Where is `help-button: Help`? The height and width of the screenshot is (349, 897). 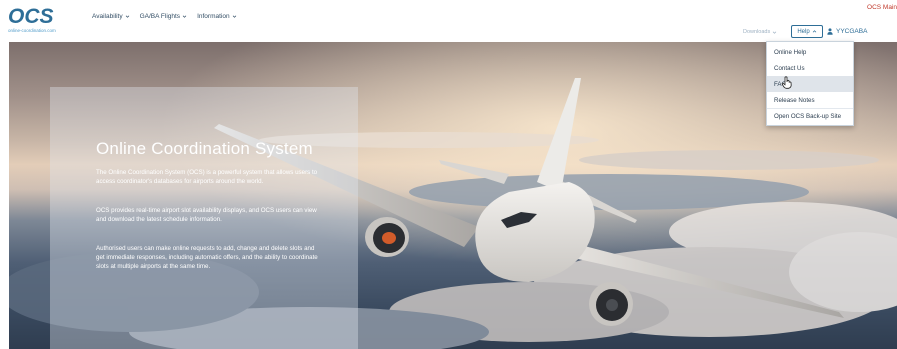 help-button: Help is located at coordinates (807, 31).